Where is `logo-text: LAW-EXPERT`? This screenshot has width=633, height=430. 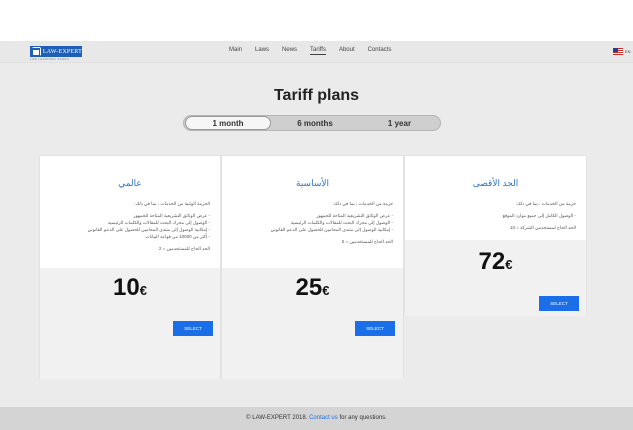
logo-text: LAW-EXPERT is located at coordinates (62, 51).